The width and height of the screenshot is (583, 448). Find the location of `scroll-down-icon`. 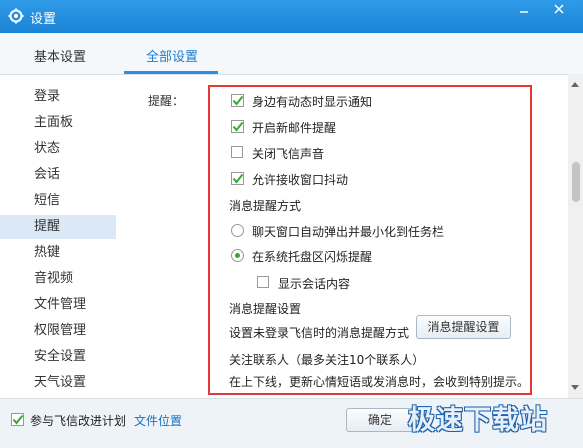

scroll-down-icon is located at coordinates (575, 387).